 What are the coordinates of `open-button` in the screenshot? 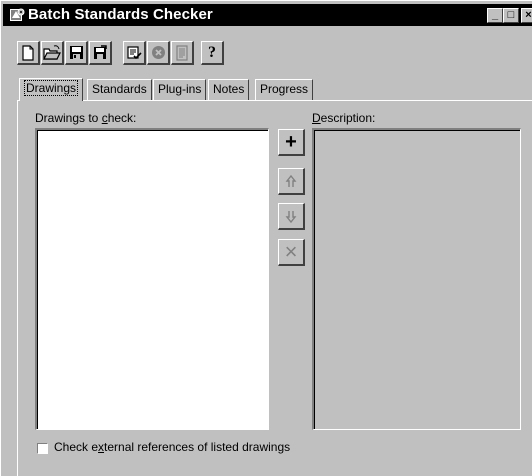 It's located at (52, 53).